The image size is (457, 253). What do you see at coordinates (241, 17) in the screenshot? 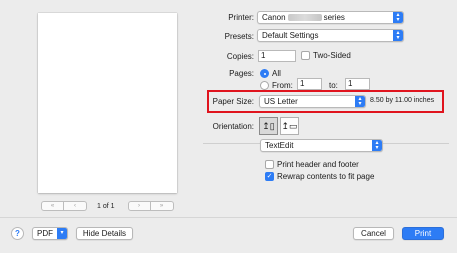
I see `printer-label: Printer:` at bounding box center [241, 17].